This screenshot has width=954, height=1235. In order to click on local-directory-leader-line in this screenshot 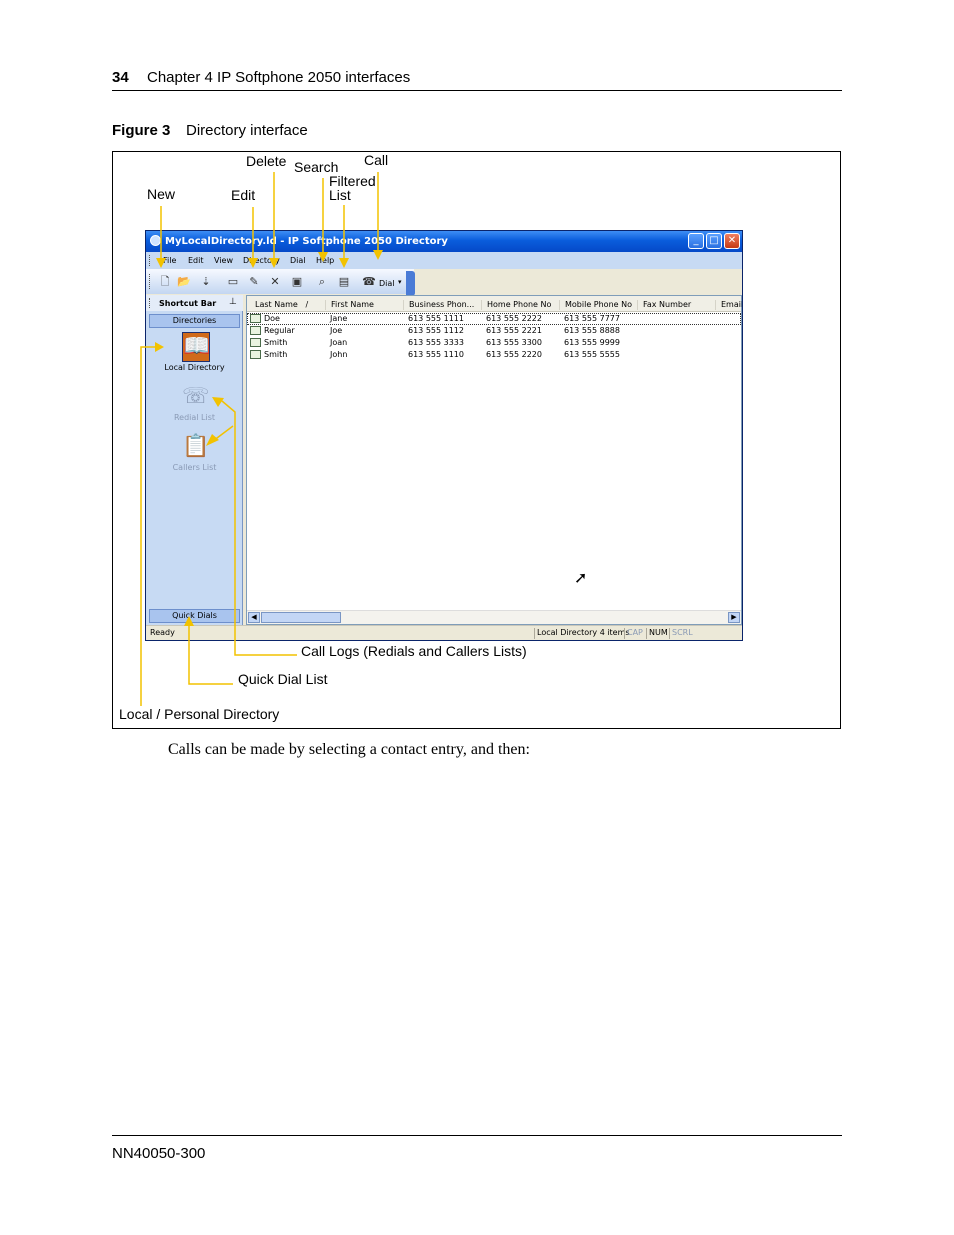, I will do `click(149, 526)`.